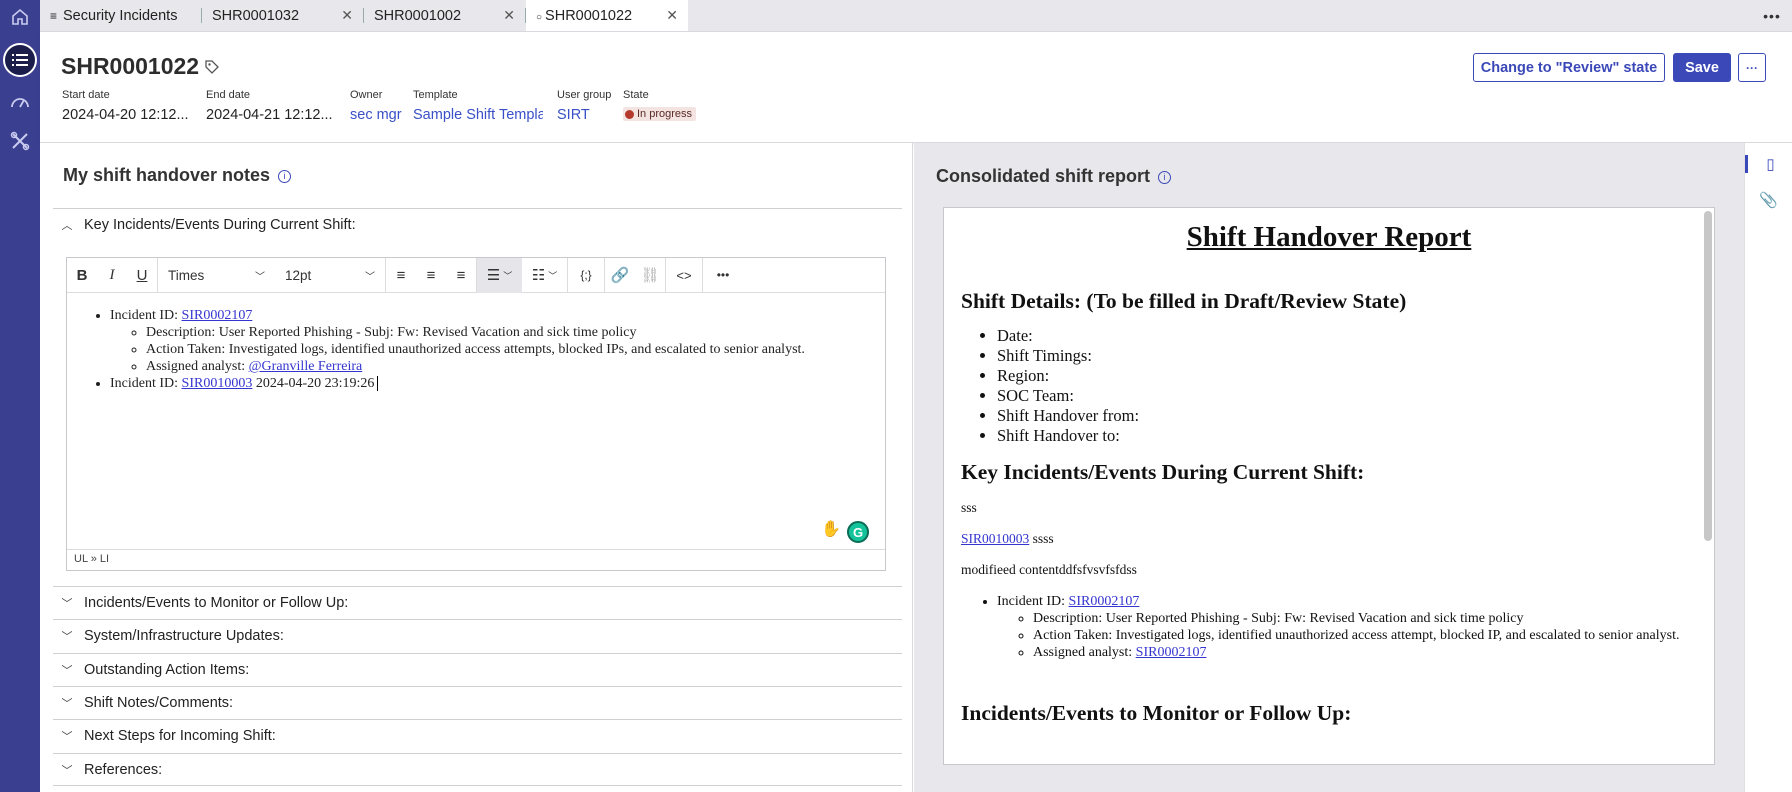 The image size is (1792, 792). Describe the element at coordinates (620, 275) in the screenshot. I see `link-icon: 🔗` at that location.